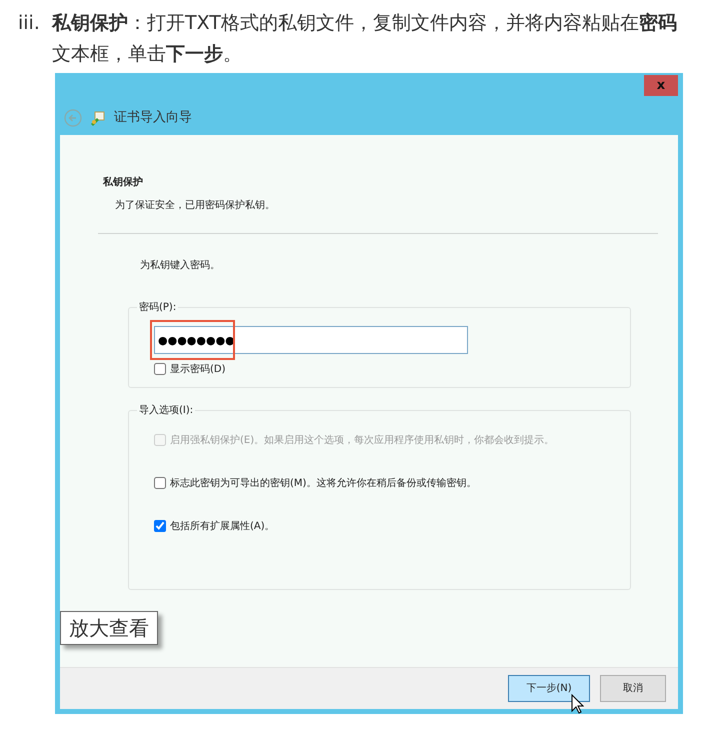 Image resolution: width=713 pixels, height=731 pixels. Describe the element at coordinates (109, 628) in the screenshot. I see `zoom-button: 放大查看` at that location.